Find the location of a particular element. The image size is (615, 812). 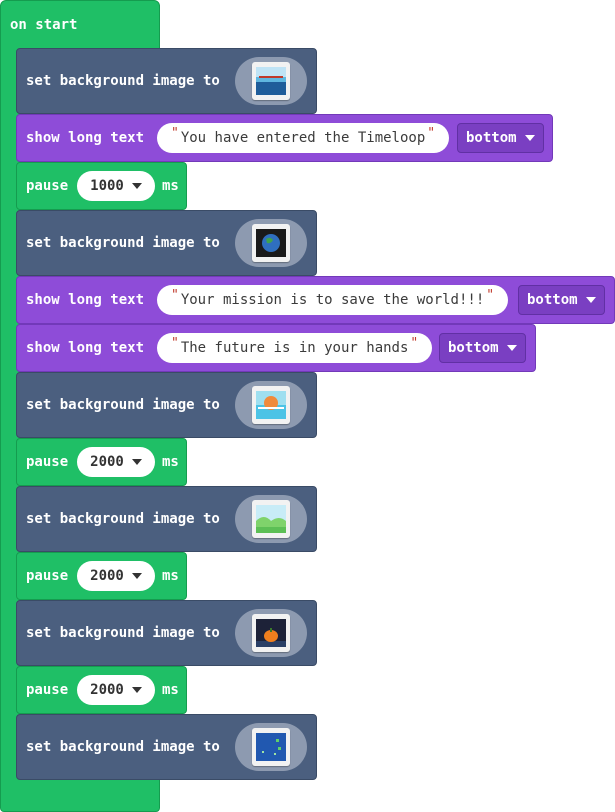

blue-map-image-icon is located at coordinates (271, 747).